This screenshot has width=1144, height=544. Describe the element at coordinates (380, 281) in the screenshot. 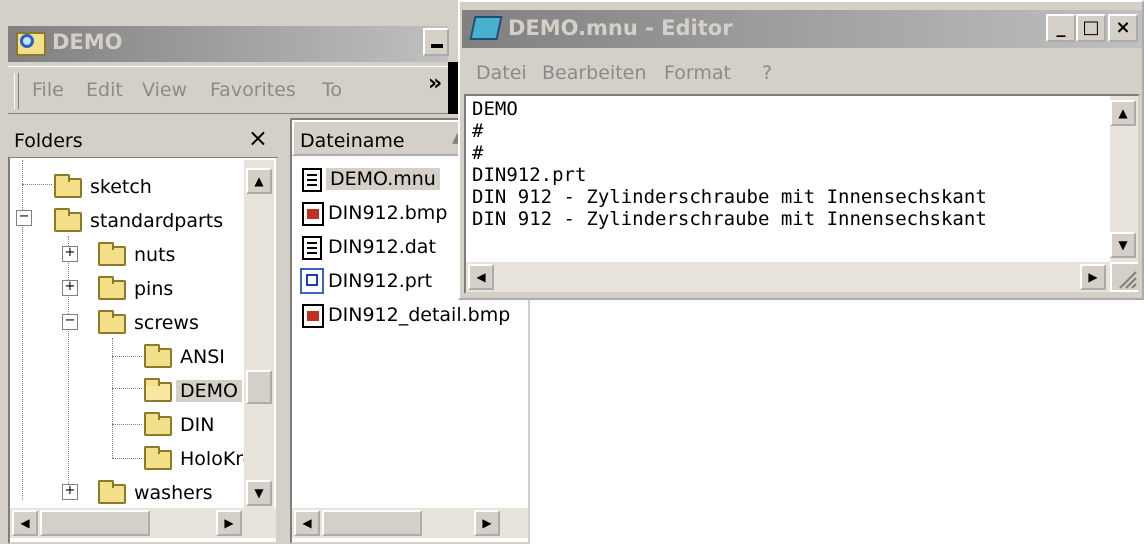

I see `file-name: DIN912.prt` at that location.